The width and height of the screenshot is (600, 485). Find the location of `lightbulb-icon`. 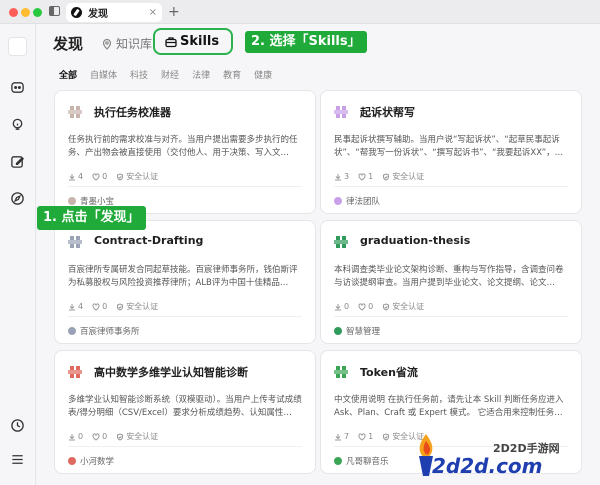

lightbulb-icon is located at coordinates (17, 124).